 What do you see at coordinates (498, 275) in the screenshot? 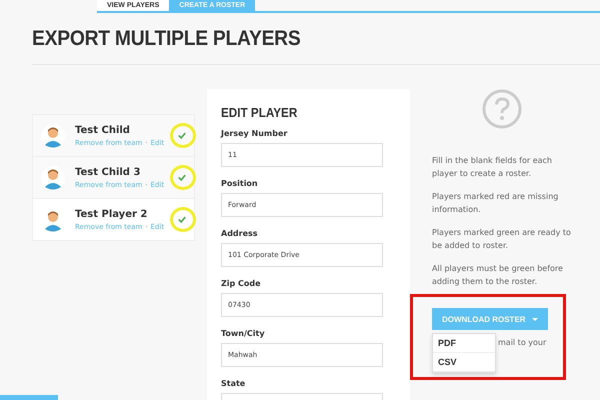
I see `help-text: All players must be green before adding them to the roster.` at bounding box center [498, 275].